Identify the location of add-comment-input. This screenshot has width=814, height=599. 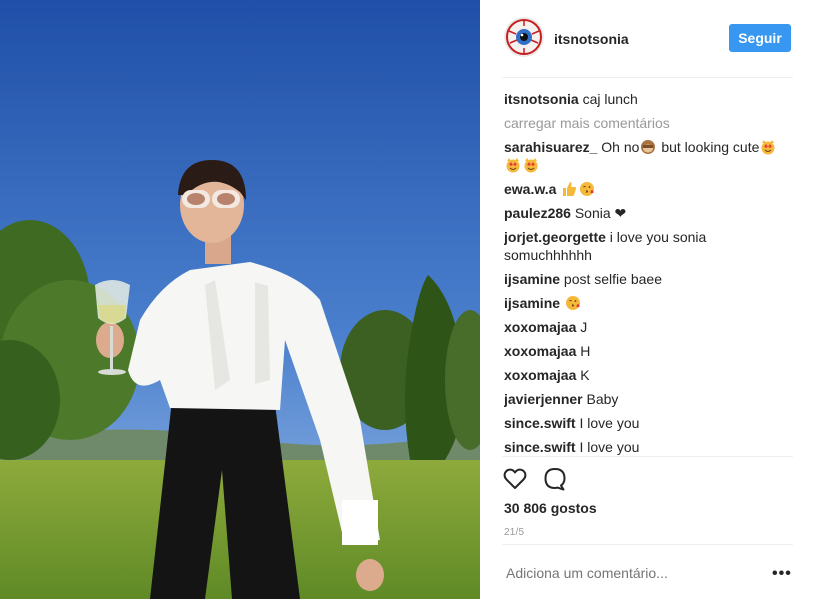
(626, 573).